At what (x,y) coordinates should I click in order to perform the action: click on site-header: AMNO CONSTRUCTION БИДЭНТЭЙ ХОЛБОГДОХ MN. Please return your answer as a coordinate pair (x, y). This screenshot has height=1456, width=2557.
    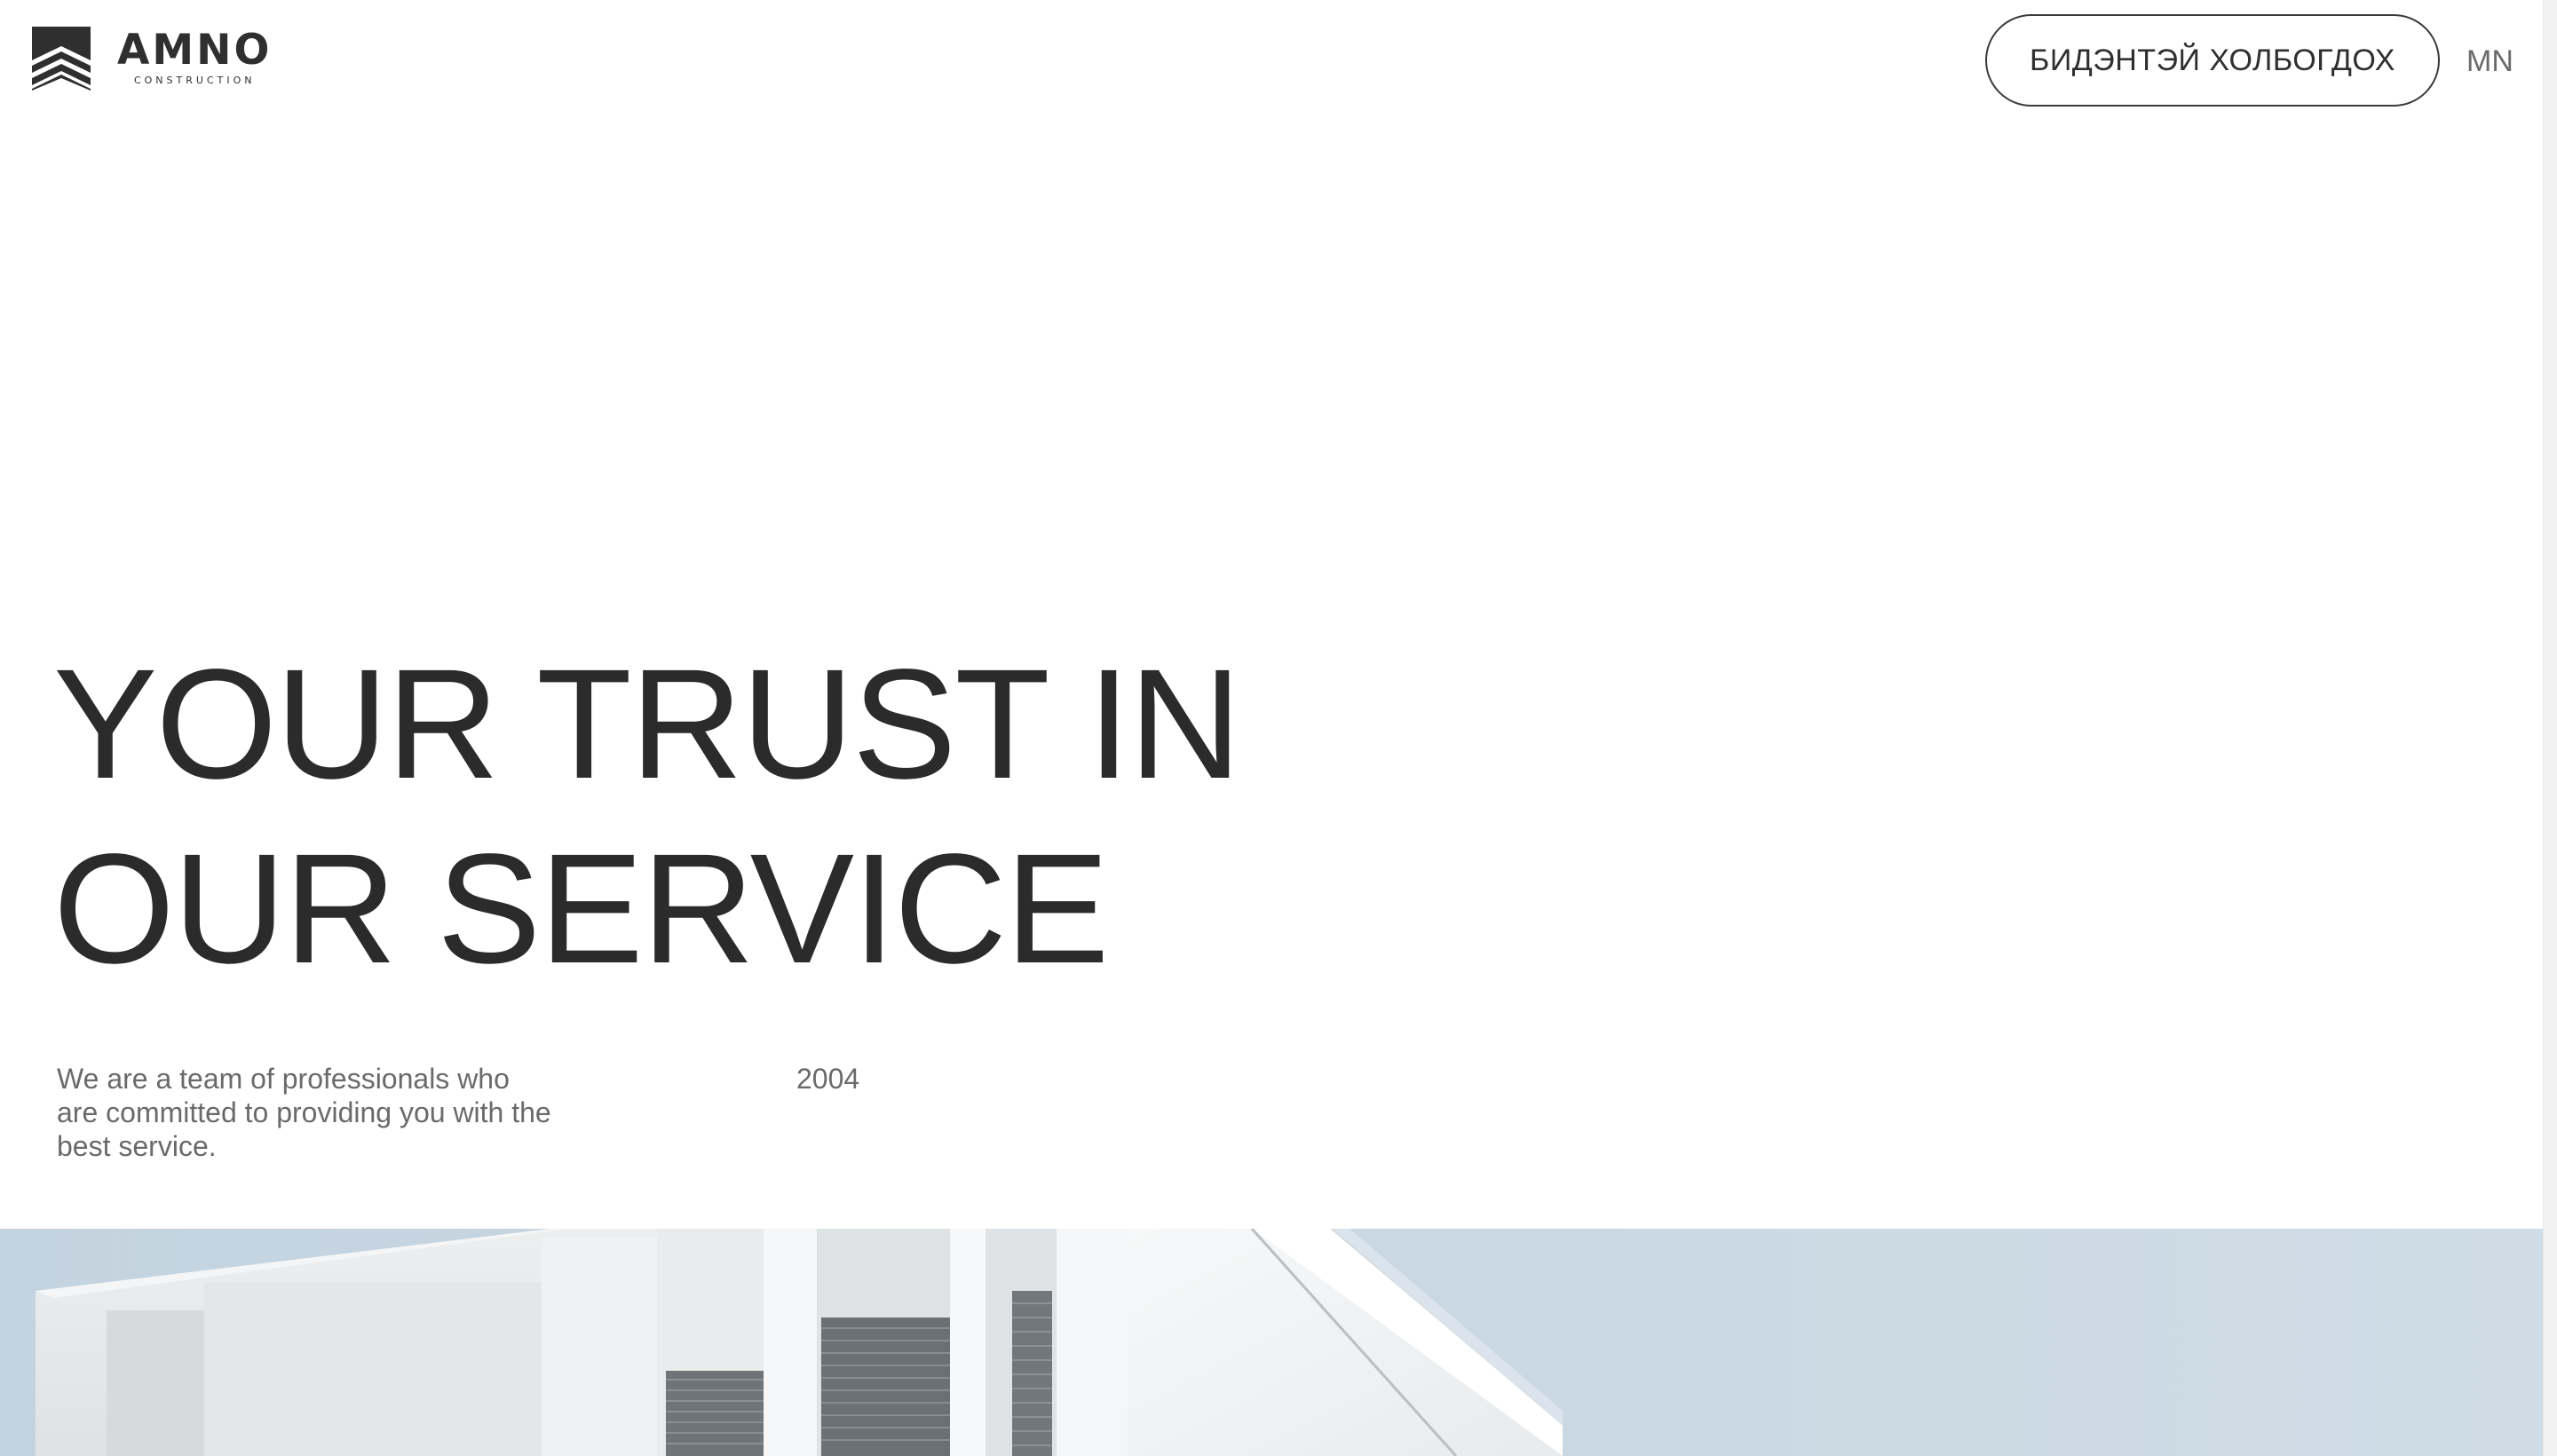
    Looking at the image, I should click on (1271, 62).